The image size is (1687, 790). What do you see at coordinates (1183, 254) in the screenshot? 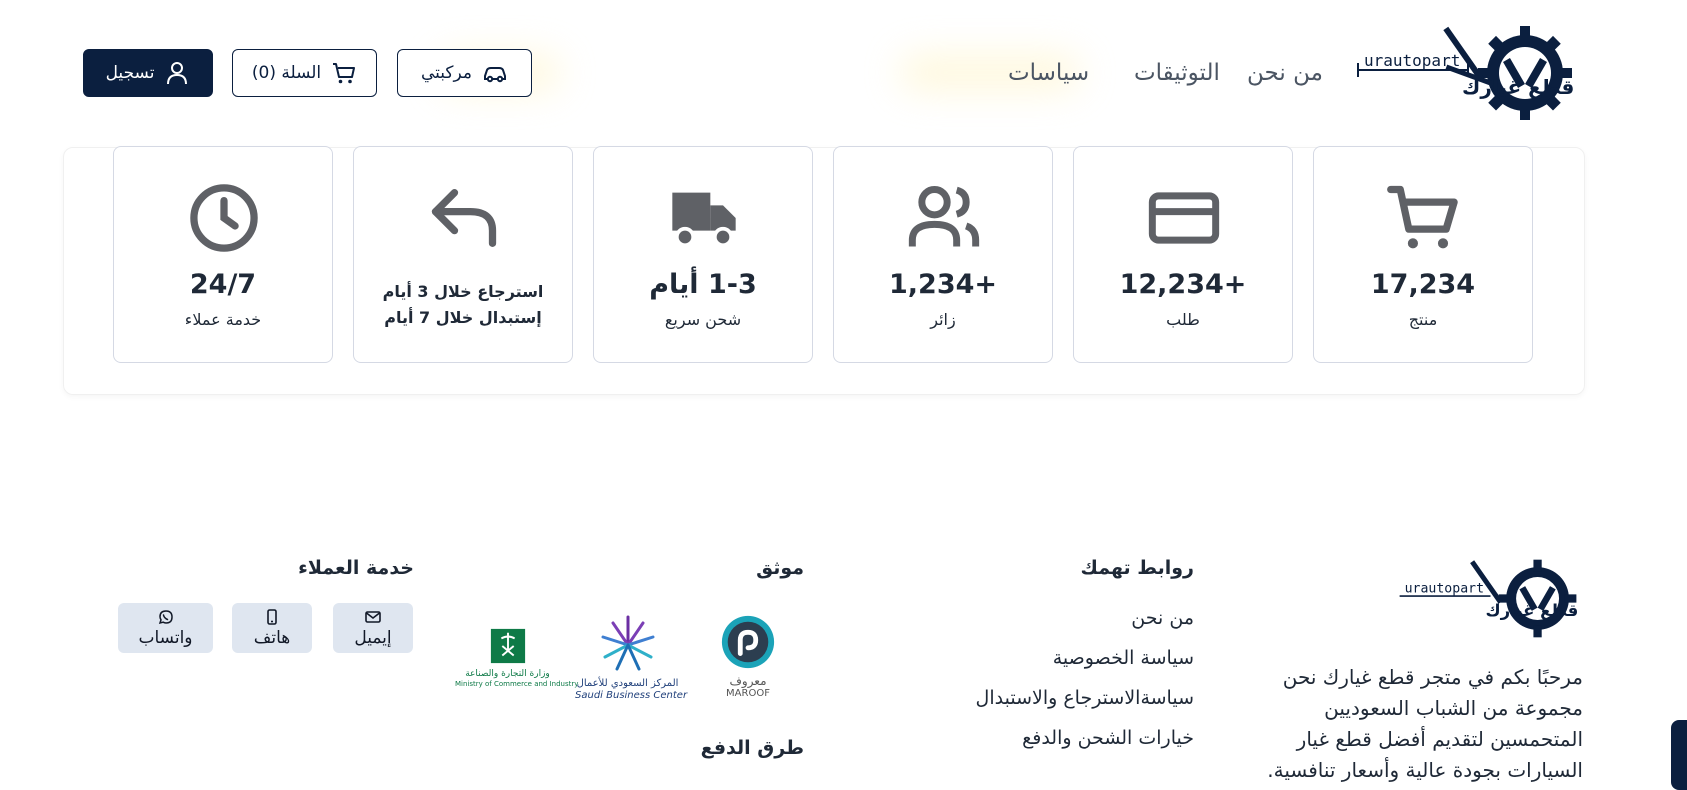
I see `stat-card-orders: 12,234+ طلب` at bounding box center [1183, 254].